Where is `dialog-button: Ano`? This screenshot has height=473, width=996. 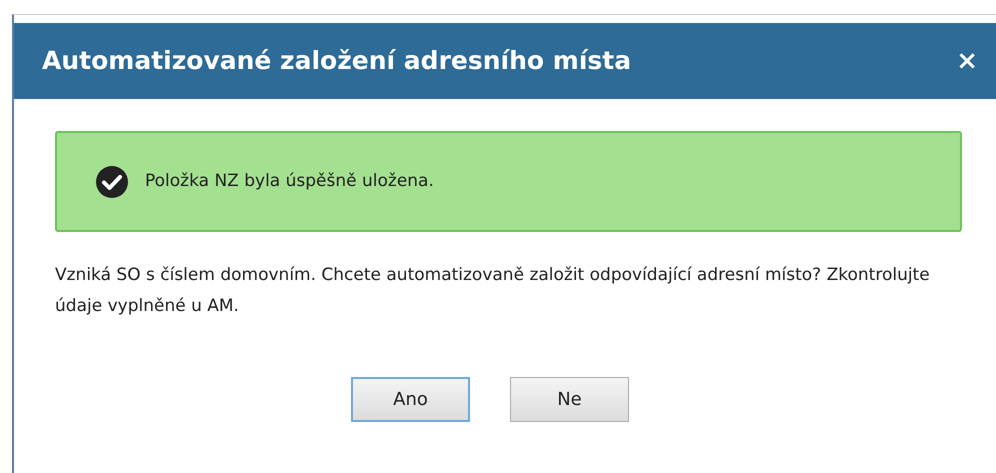
dialog-button: Ano is located at coordinates (410, 399).